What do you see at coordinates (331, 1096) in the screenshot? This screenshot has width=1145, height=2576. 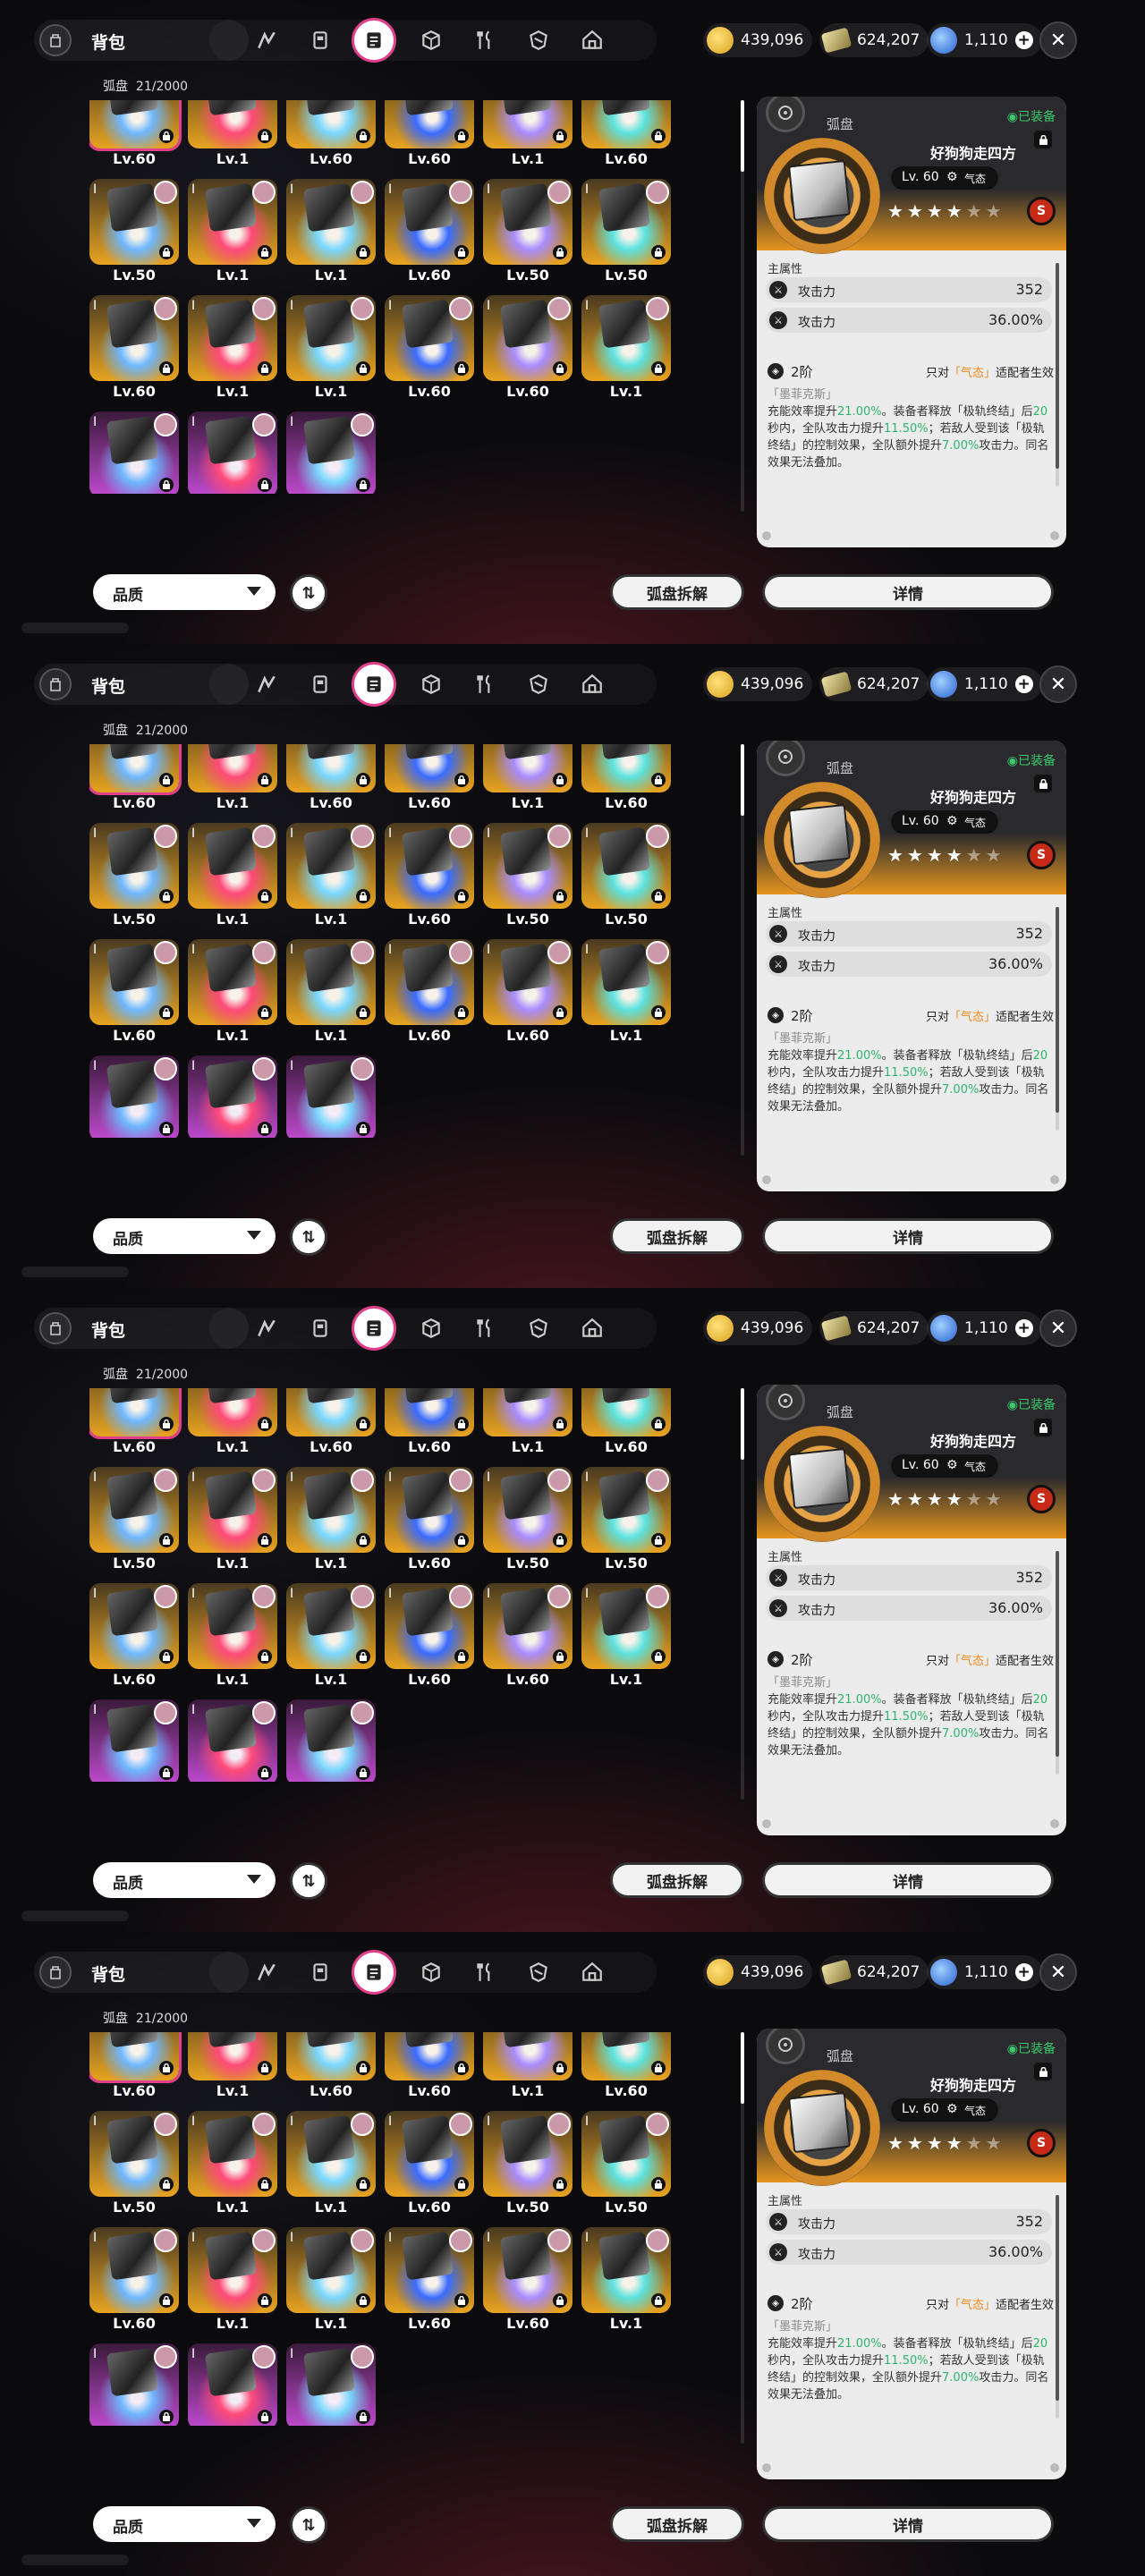 I see `disc-slot: ⅠLv.18` at bounding box center [331, 1096].